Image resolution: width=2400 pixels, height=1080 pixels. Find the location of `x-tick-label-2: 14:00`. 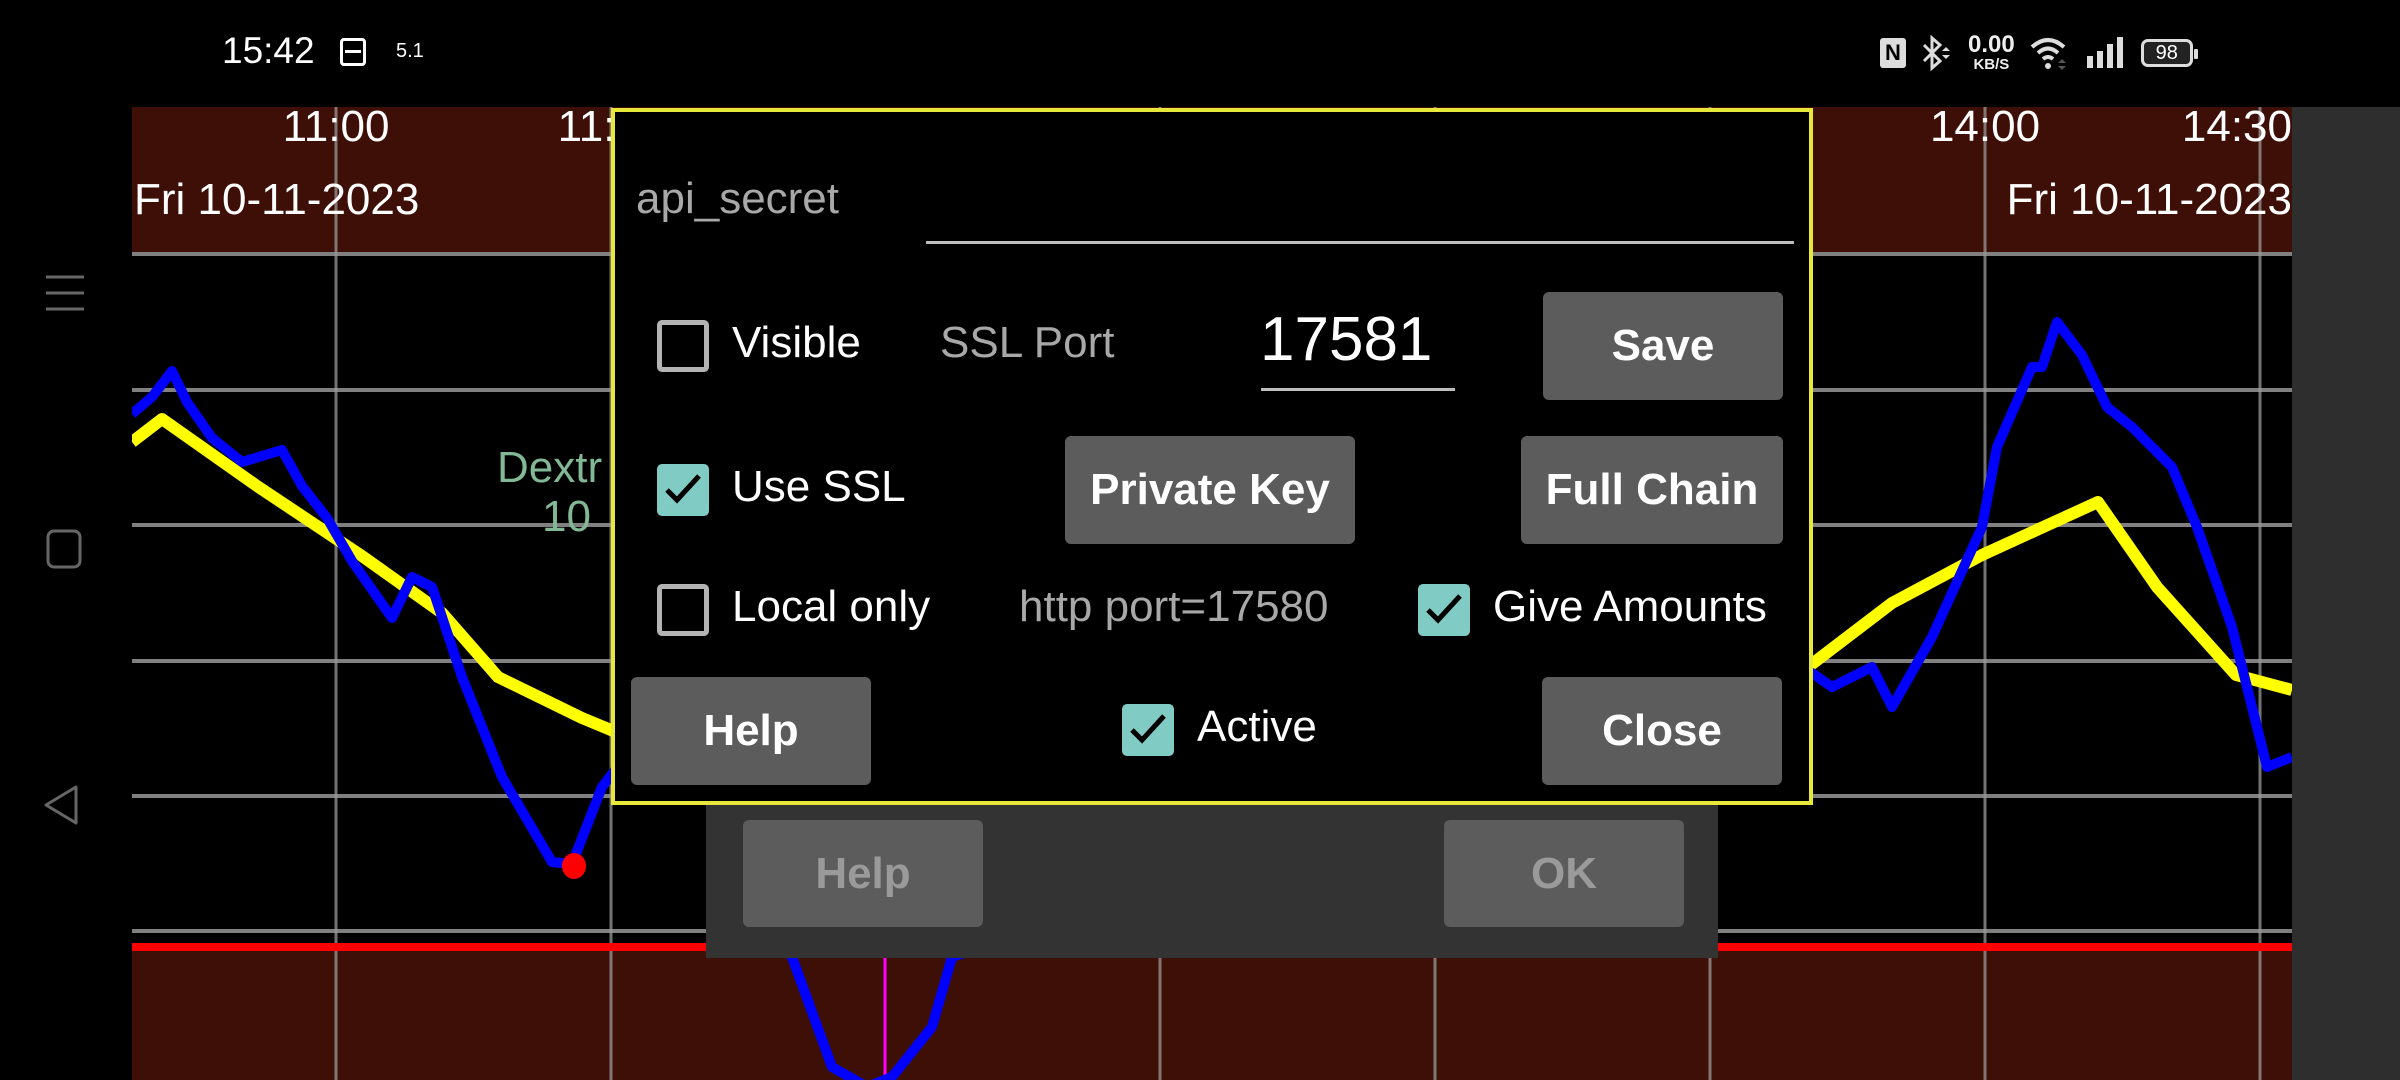

x-tick-label-2: 14:00 is located at coordinates (1985, 129).